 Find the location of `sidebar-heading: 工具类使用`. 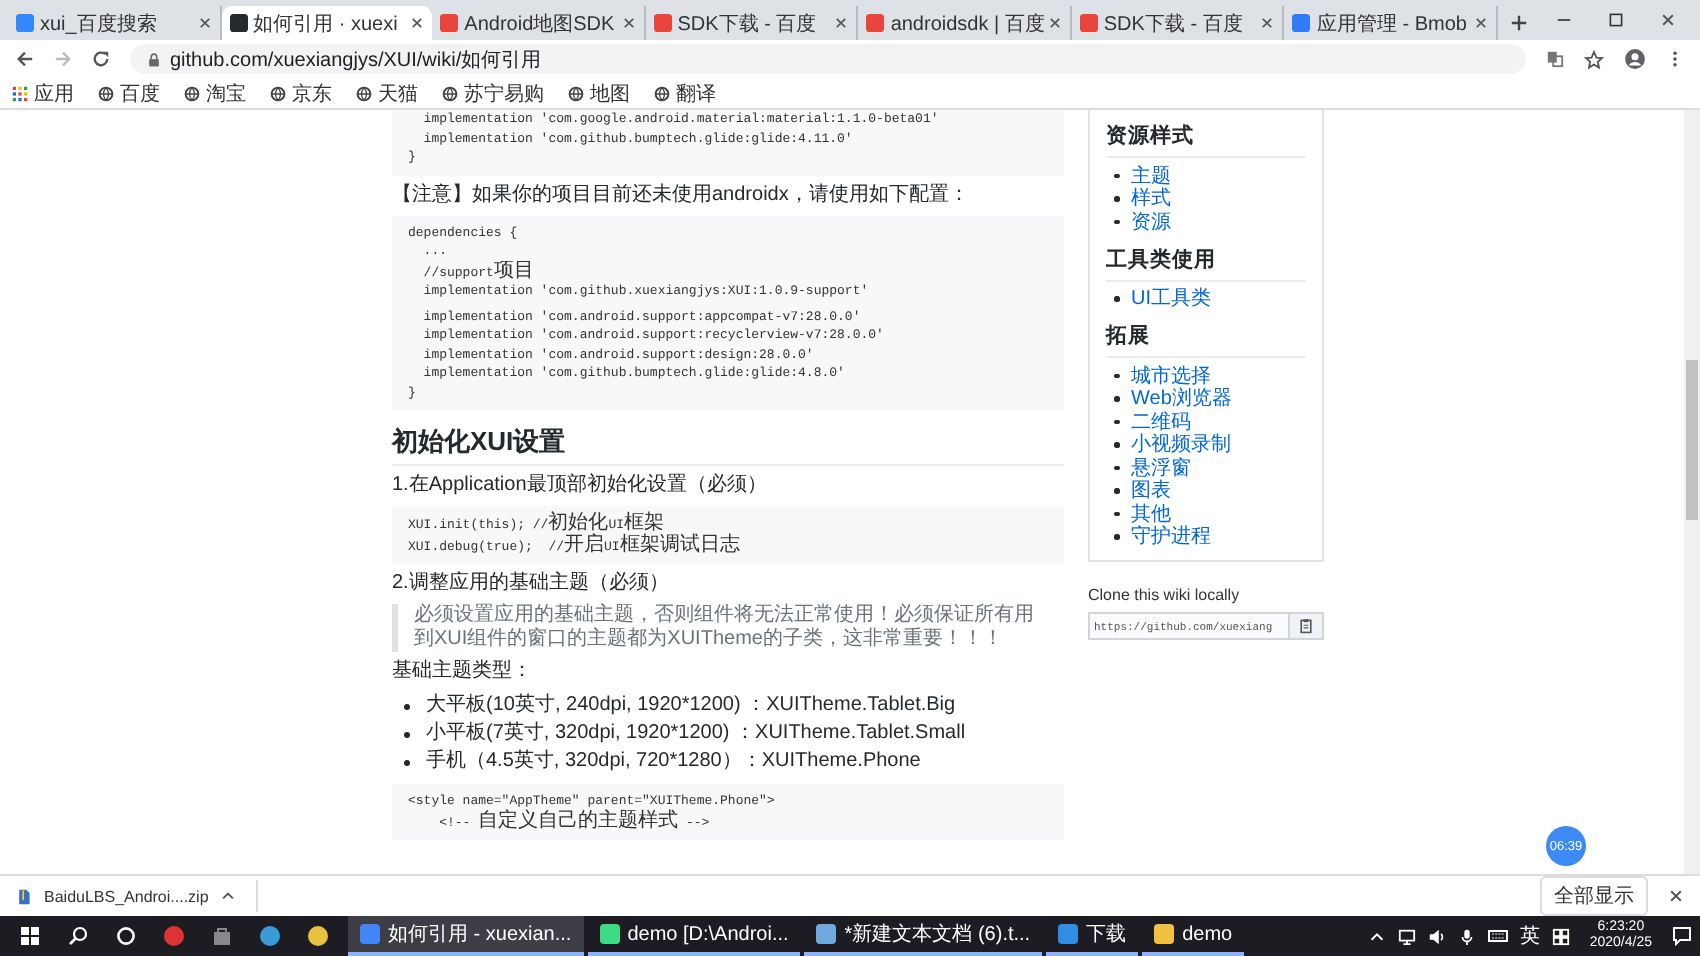

sidebar-heading: 工具类使用 is located at coordinates (1206, 257).